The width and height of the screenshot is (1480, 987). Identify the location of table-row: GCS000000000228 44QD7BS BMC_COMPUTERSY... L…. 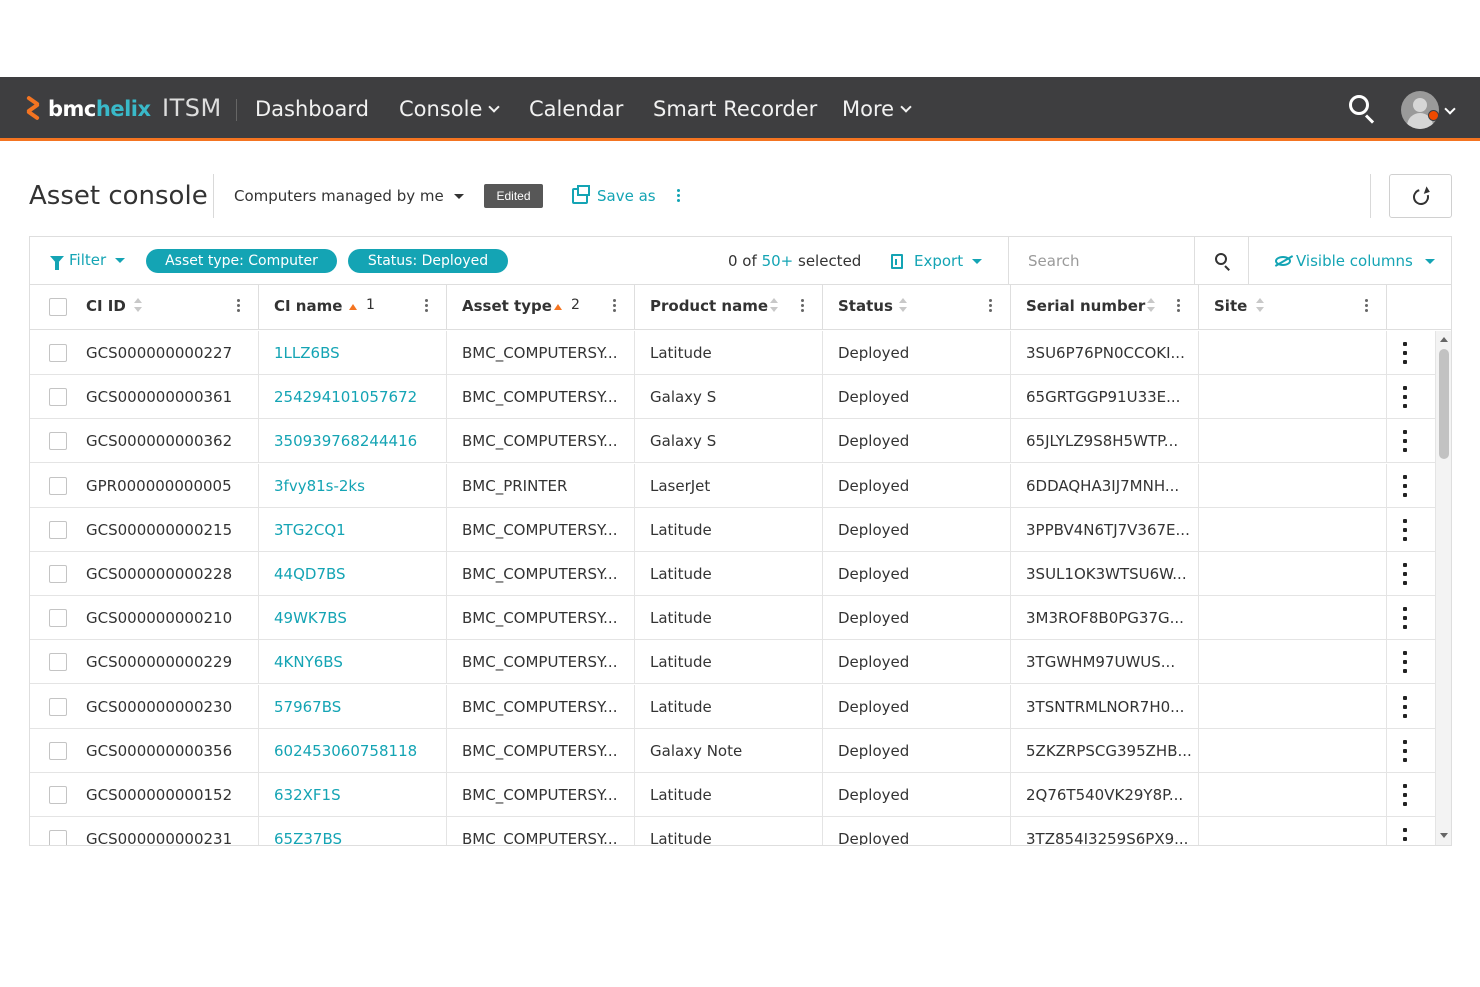
(732, 574).